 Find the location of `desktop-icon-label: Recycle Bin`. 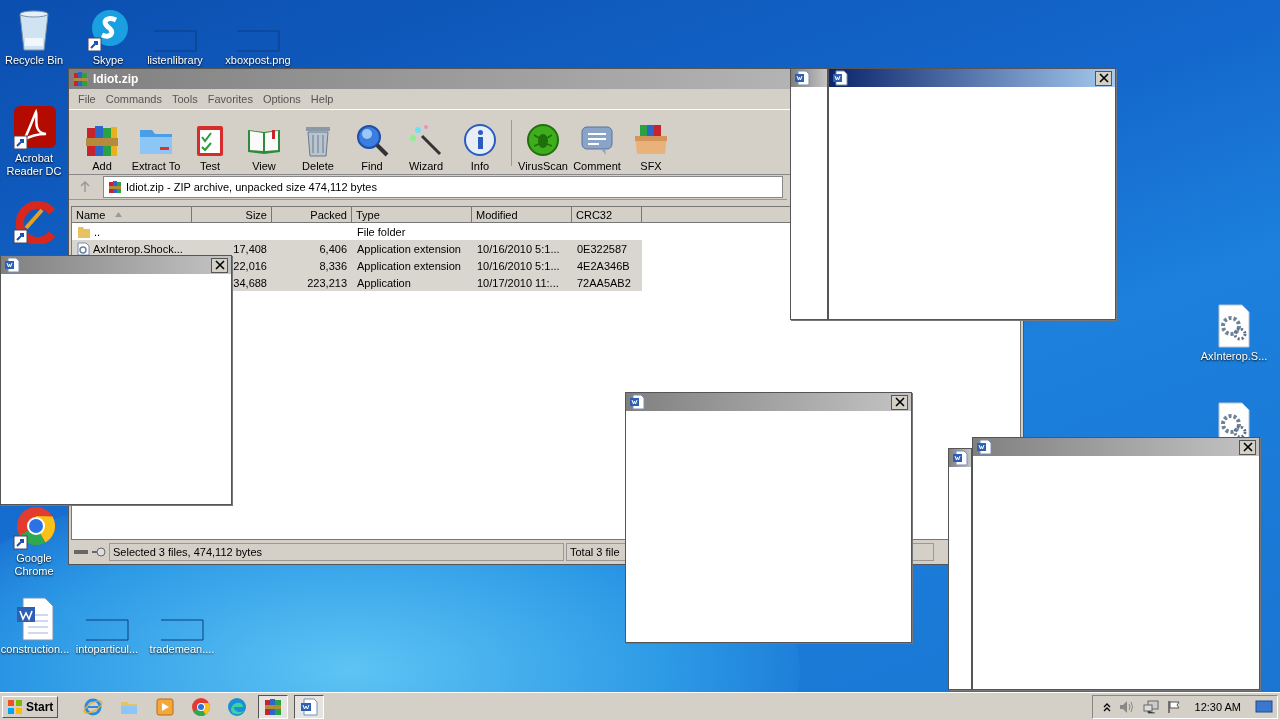

desktop-icon-label: Recycle Bin is located at coordinates (34, 60).